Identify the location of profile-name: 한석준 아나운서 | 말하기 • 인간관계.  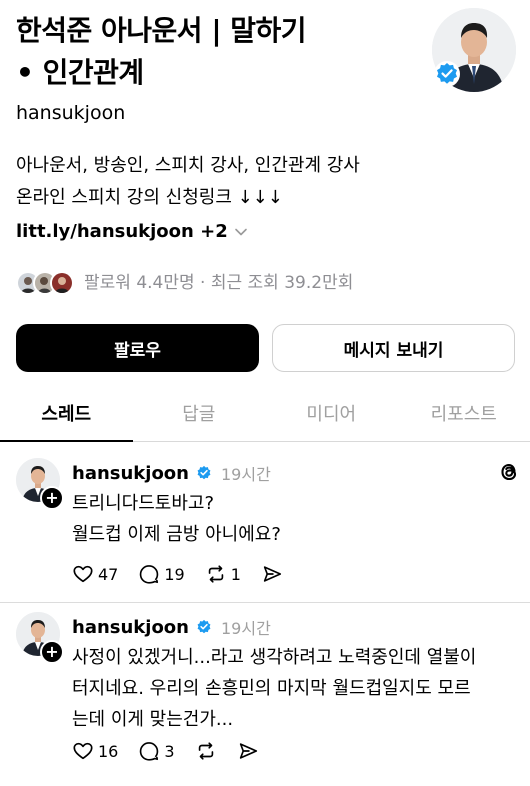
(216, 52).